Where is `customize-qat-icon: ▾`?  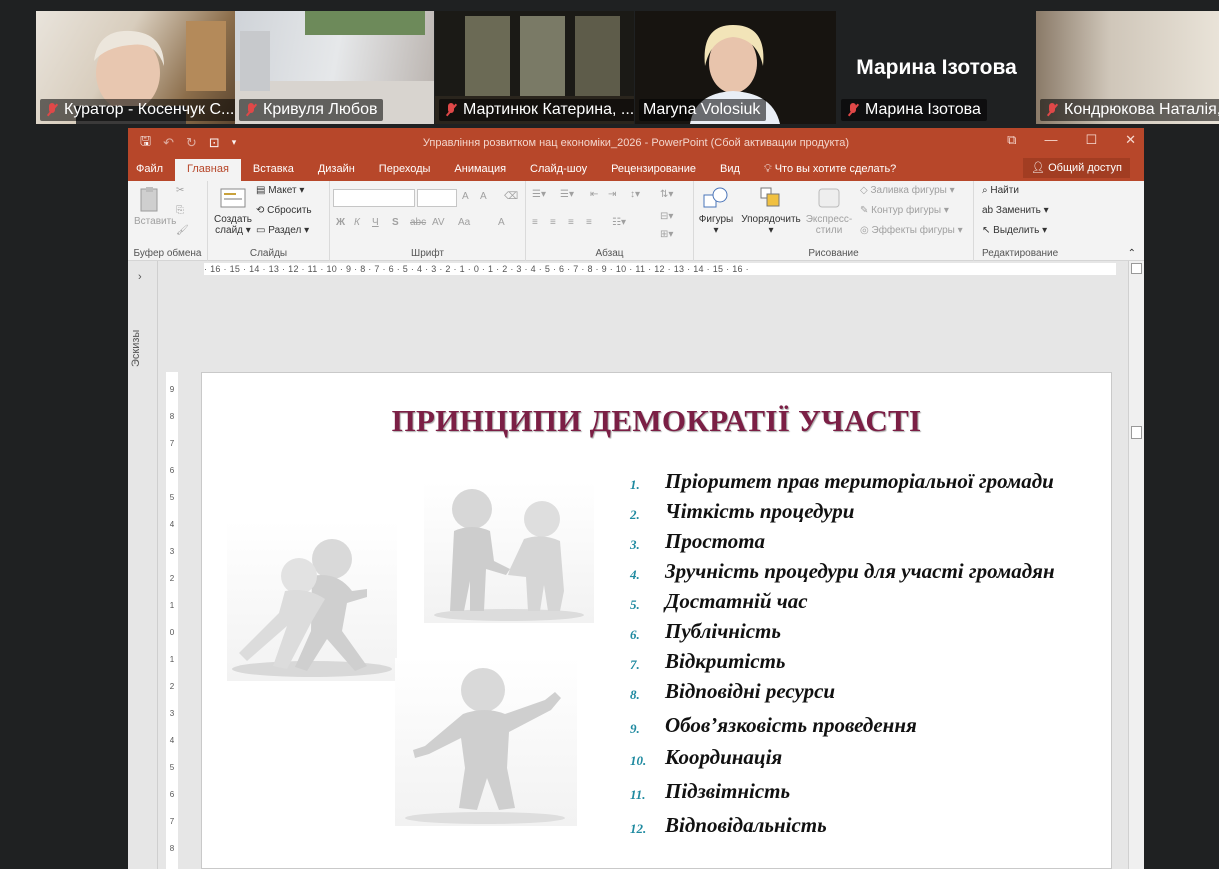 customize-qat-icon: ▾ is located at coordinates (234, 142).